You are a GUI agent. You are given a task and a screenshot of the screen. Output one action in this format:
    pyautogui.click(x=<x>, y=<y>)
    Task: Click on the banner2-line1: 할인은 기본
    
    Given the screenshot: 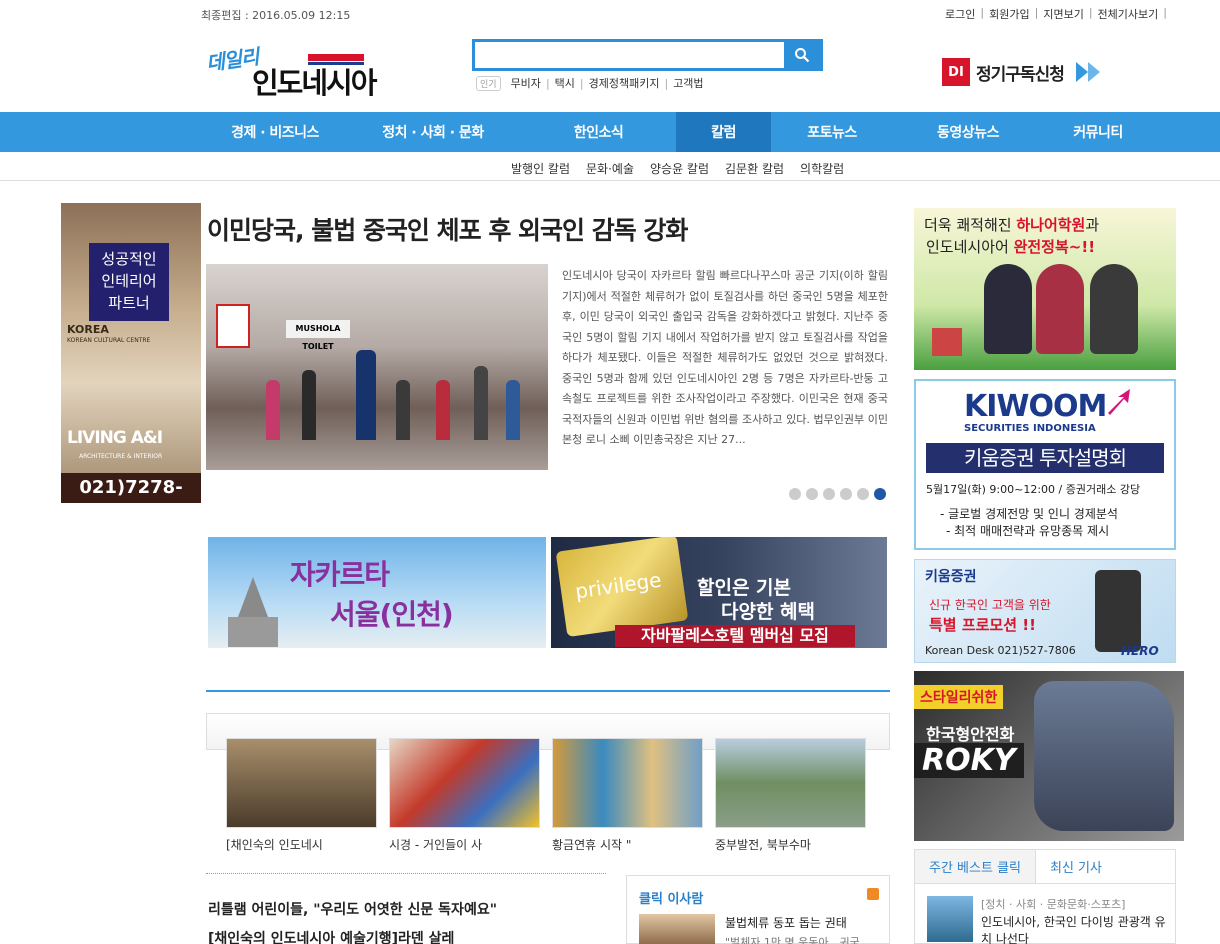 What is the action you would take?
    pyautogui.click(x=744, y=588)
    